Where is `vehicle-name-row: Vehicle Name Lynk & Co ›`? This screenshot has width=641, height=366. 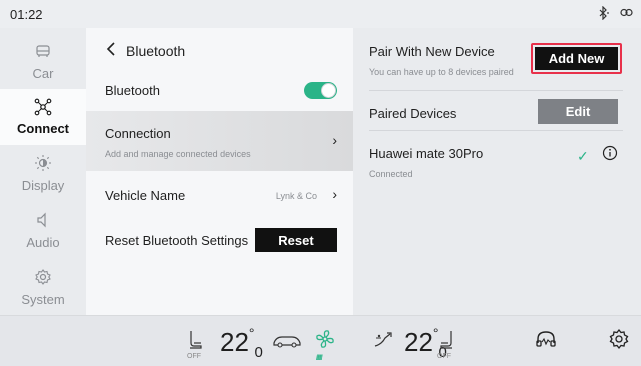 vehicle-name-row: Vehicle Name Lynk & Co › is located at coordinates (219, 196).